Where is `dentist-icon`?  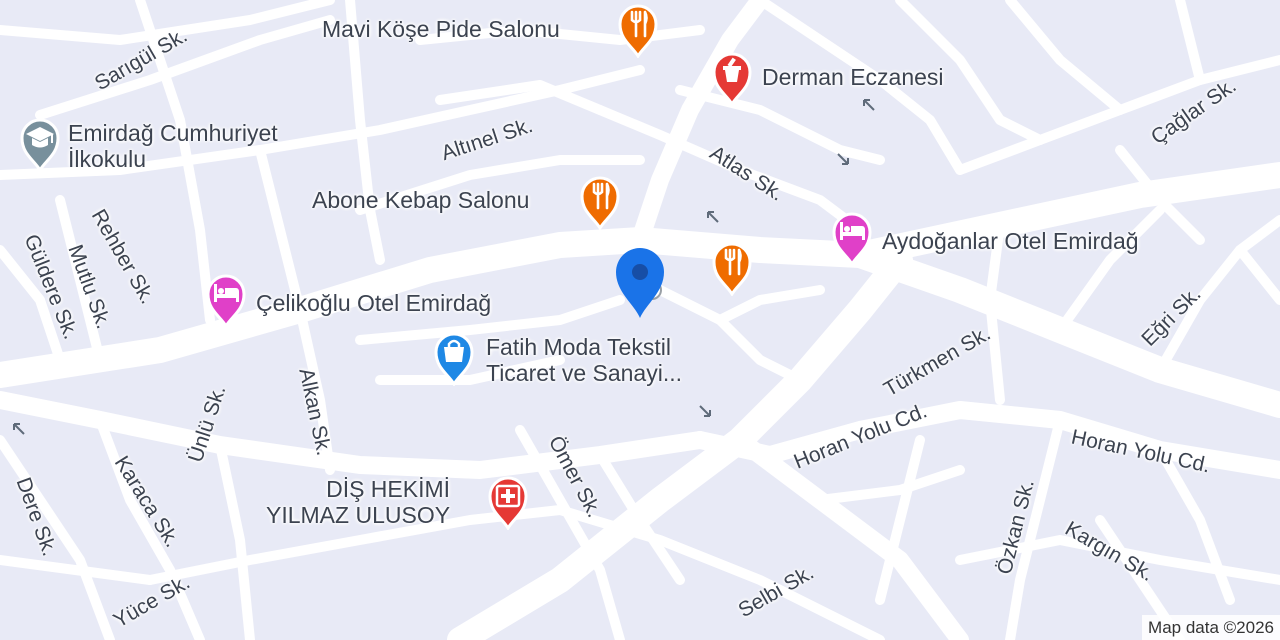 dentist-icon is located at coordinates (508, 496).